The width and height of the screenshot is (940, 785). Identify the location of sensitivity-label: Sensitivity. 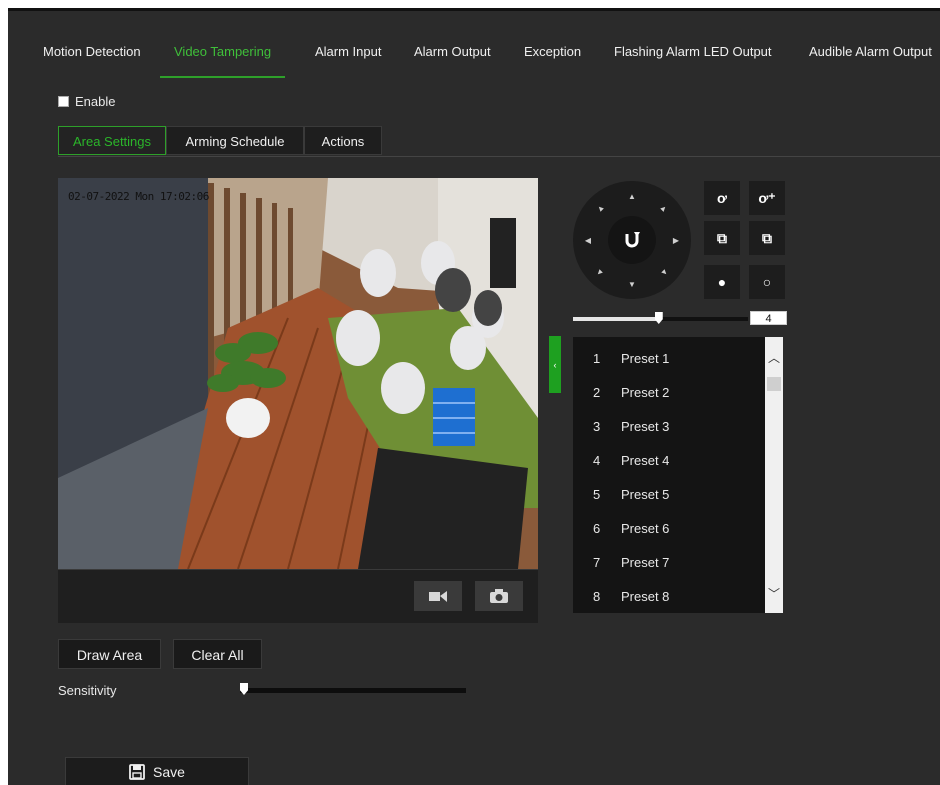
(87, 690).